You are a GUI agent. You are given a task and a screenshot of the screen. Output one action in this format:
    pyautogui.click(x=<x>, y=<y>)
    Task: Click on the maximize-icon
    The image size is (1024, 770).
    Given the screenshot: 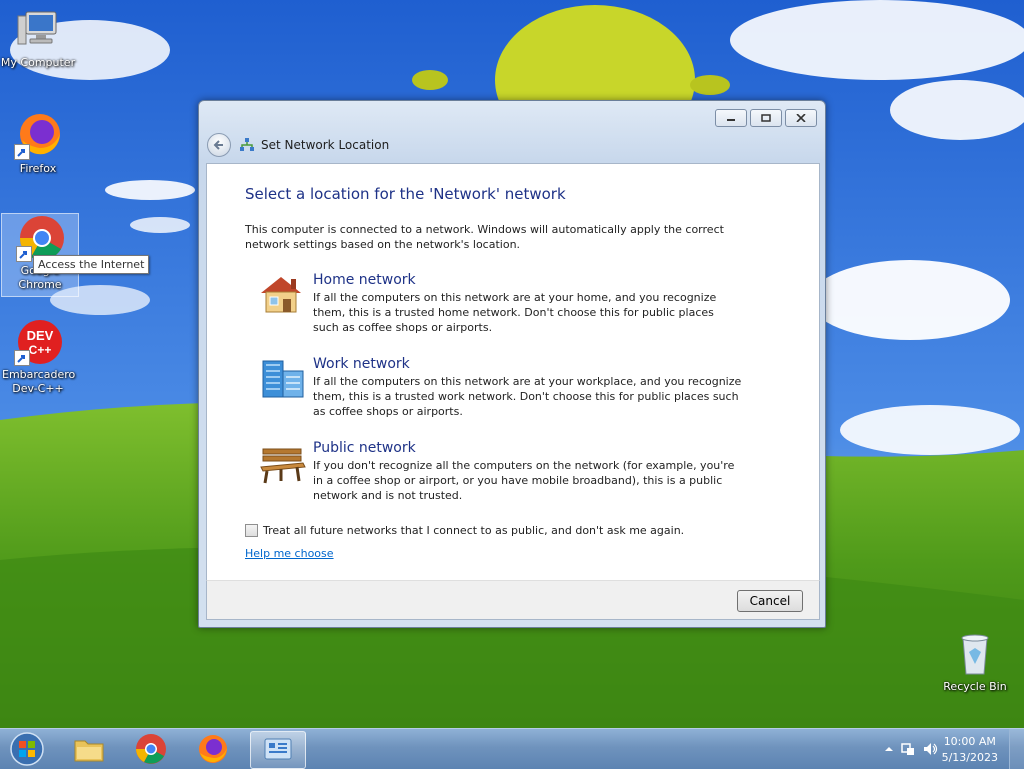 What is the action you would take?
    pyautogui.click(x=766, y=118)
    